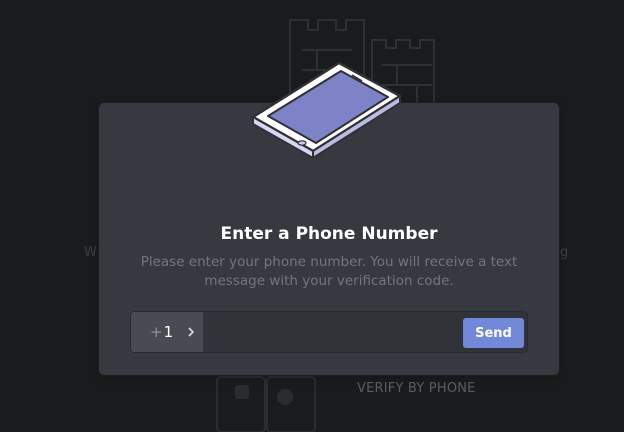 This screenshot has height=432, width=624. What do you see at coordinates (329, 234) in the screenshot?
I see `modal-title: Enter a Phone Number` at bounding box center [329, 234].